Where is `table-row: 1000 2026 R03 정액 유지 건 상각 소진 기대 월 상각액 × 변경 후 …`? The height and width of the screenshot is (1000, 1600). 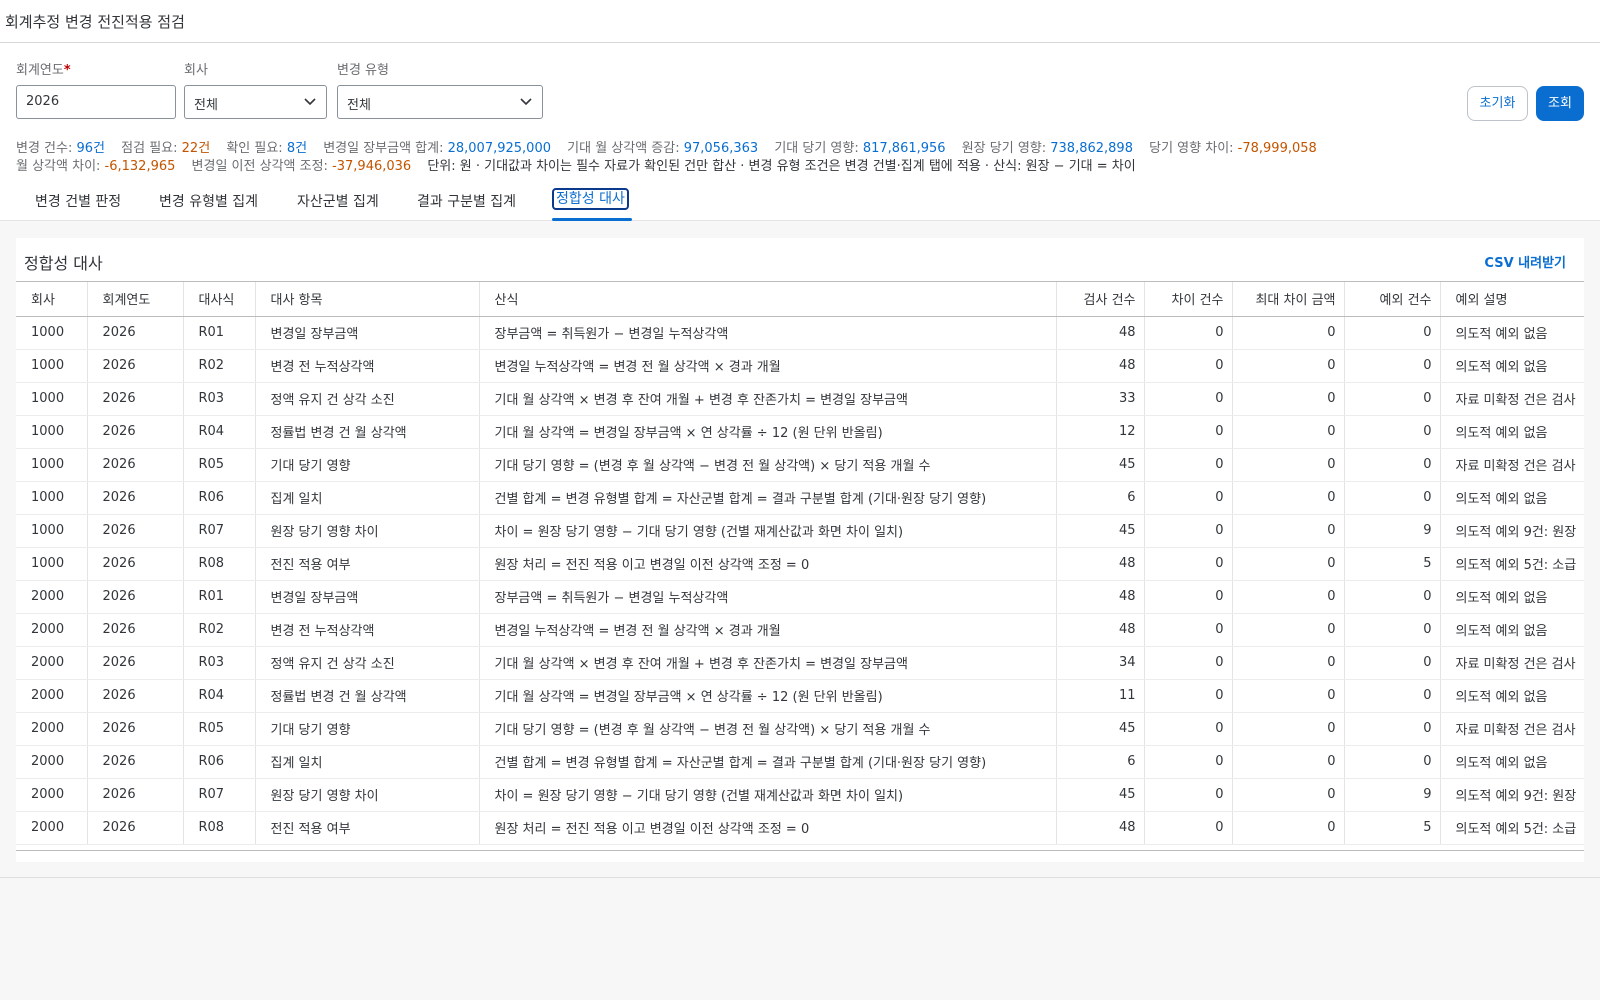
table-row: 1000 2026 R03 정액 유지 건 상각 소진 기대 월 상각액 × 변경 후 … is located at coordinates (800, 399).